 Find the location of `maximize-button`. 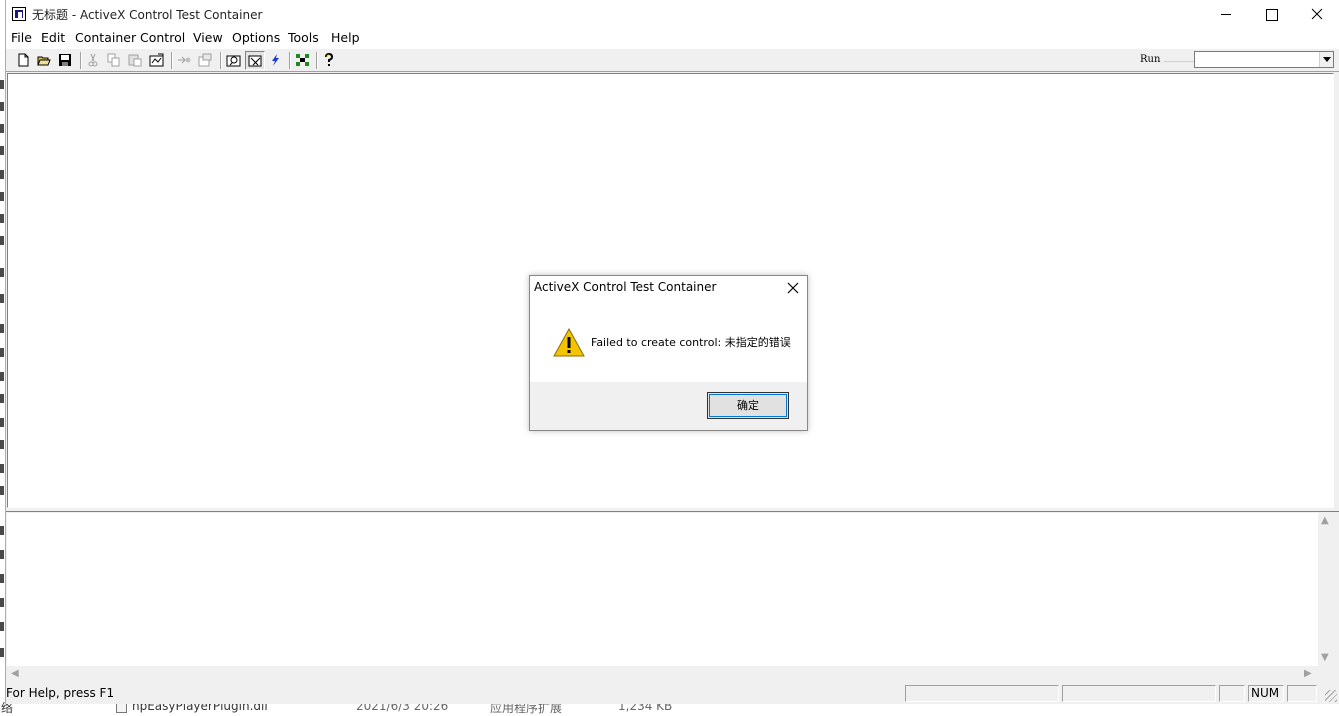

maximize-button is located at coordinates (1270, 14).